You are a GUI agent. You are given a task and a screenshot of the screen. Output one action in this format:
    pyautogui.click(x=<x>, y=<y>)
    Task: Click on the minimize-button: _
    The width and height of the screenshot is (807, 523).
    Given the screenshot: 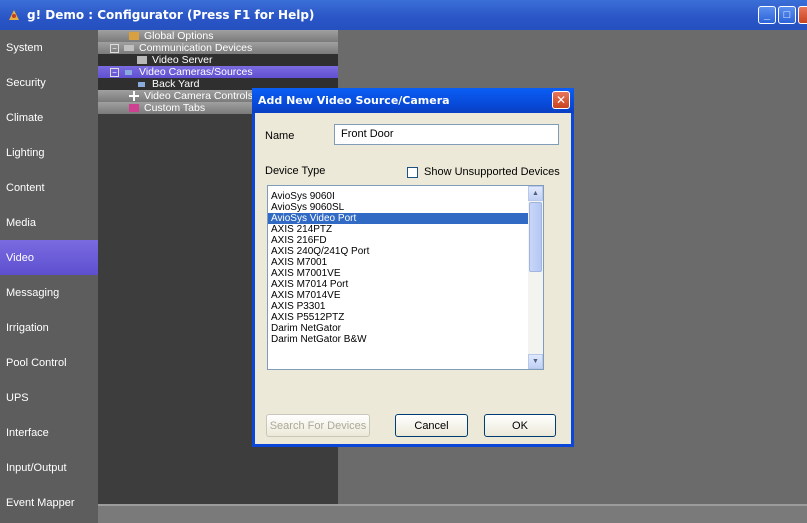 What is the action you would take?
    pyautogui.click(x=767, y=15)
    